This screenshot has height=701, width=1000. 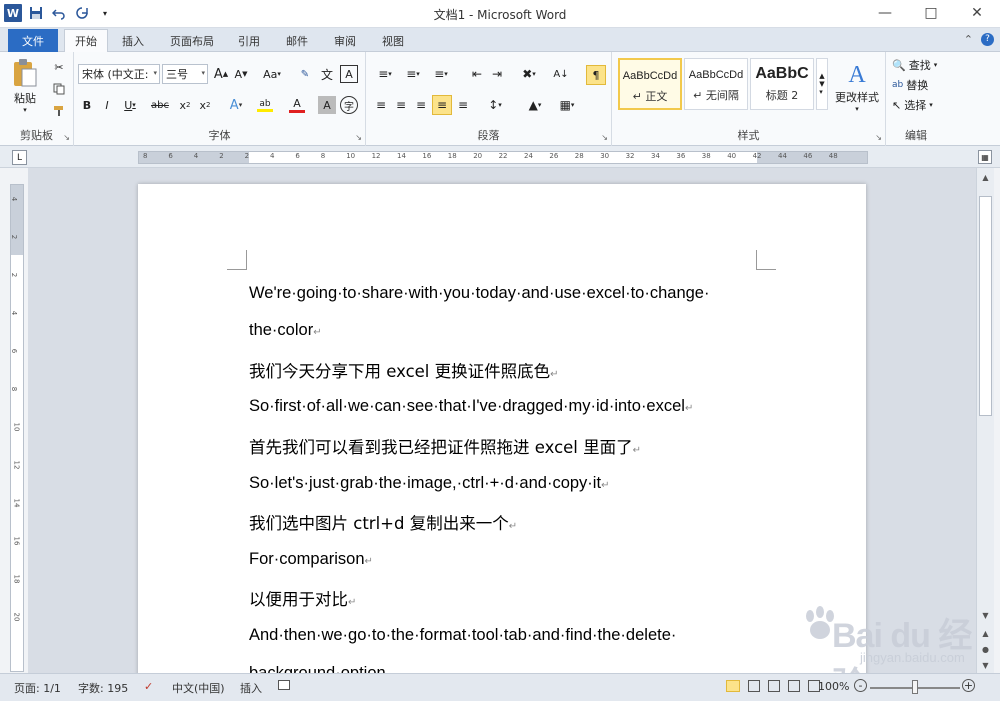 What do you see at coordinates (59, 89) in the screenshot?
I see `copy-icon` at bounding box center [59, 89].